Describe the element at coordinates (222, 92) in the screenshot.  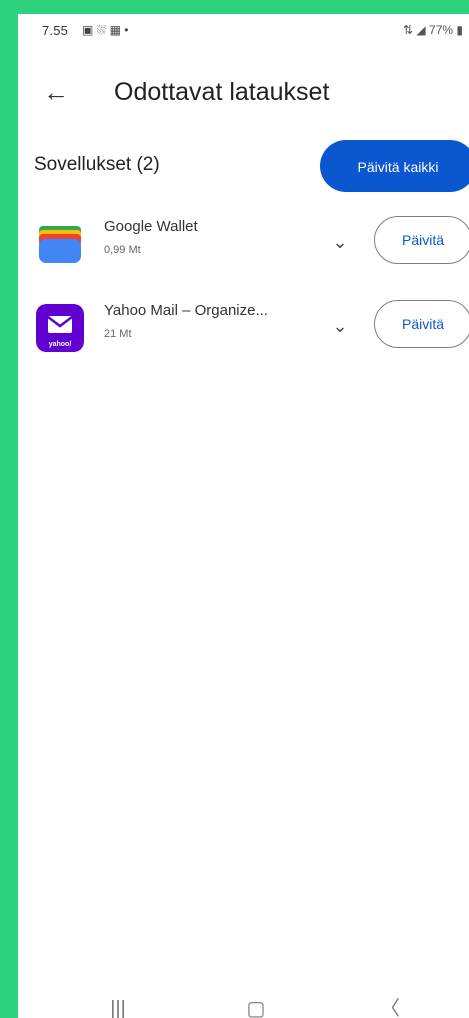
I see `page-title: Odottavat lataukset` at that location.